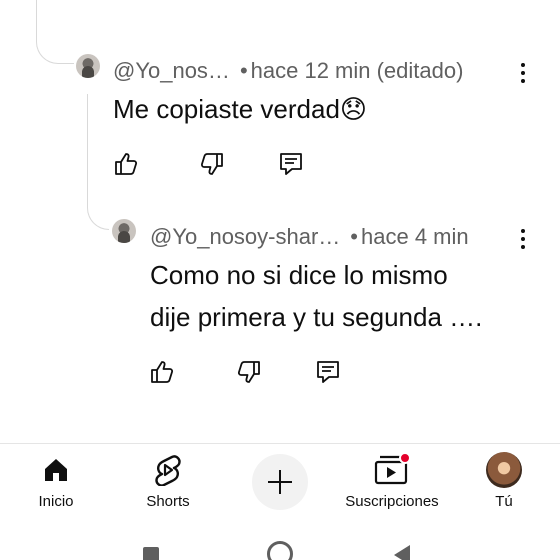  I want to click on home-icon, so click(56, 470).